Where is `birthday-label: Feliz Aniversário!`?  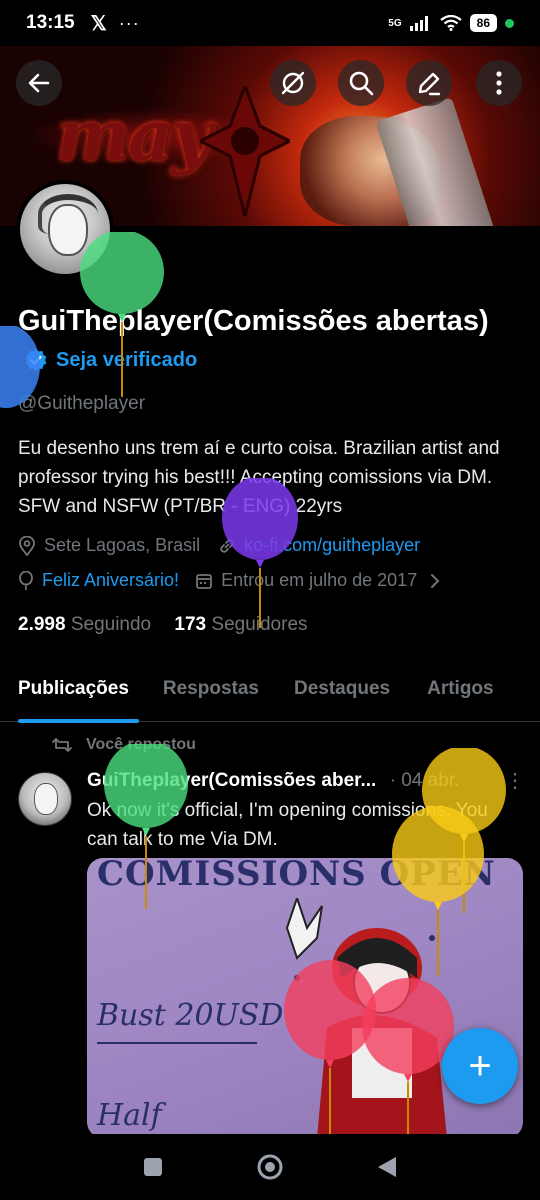
birthday-label: Feliz Aniversário! is located at coordinates (110, 580).